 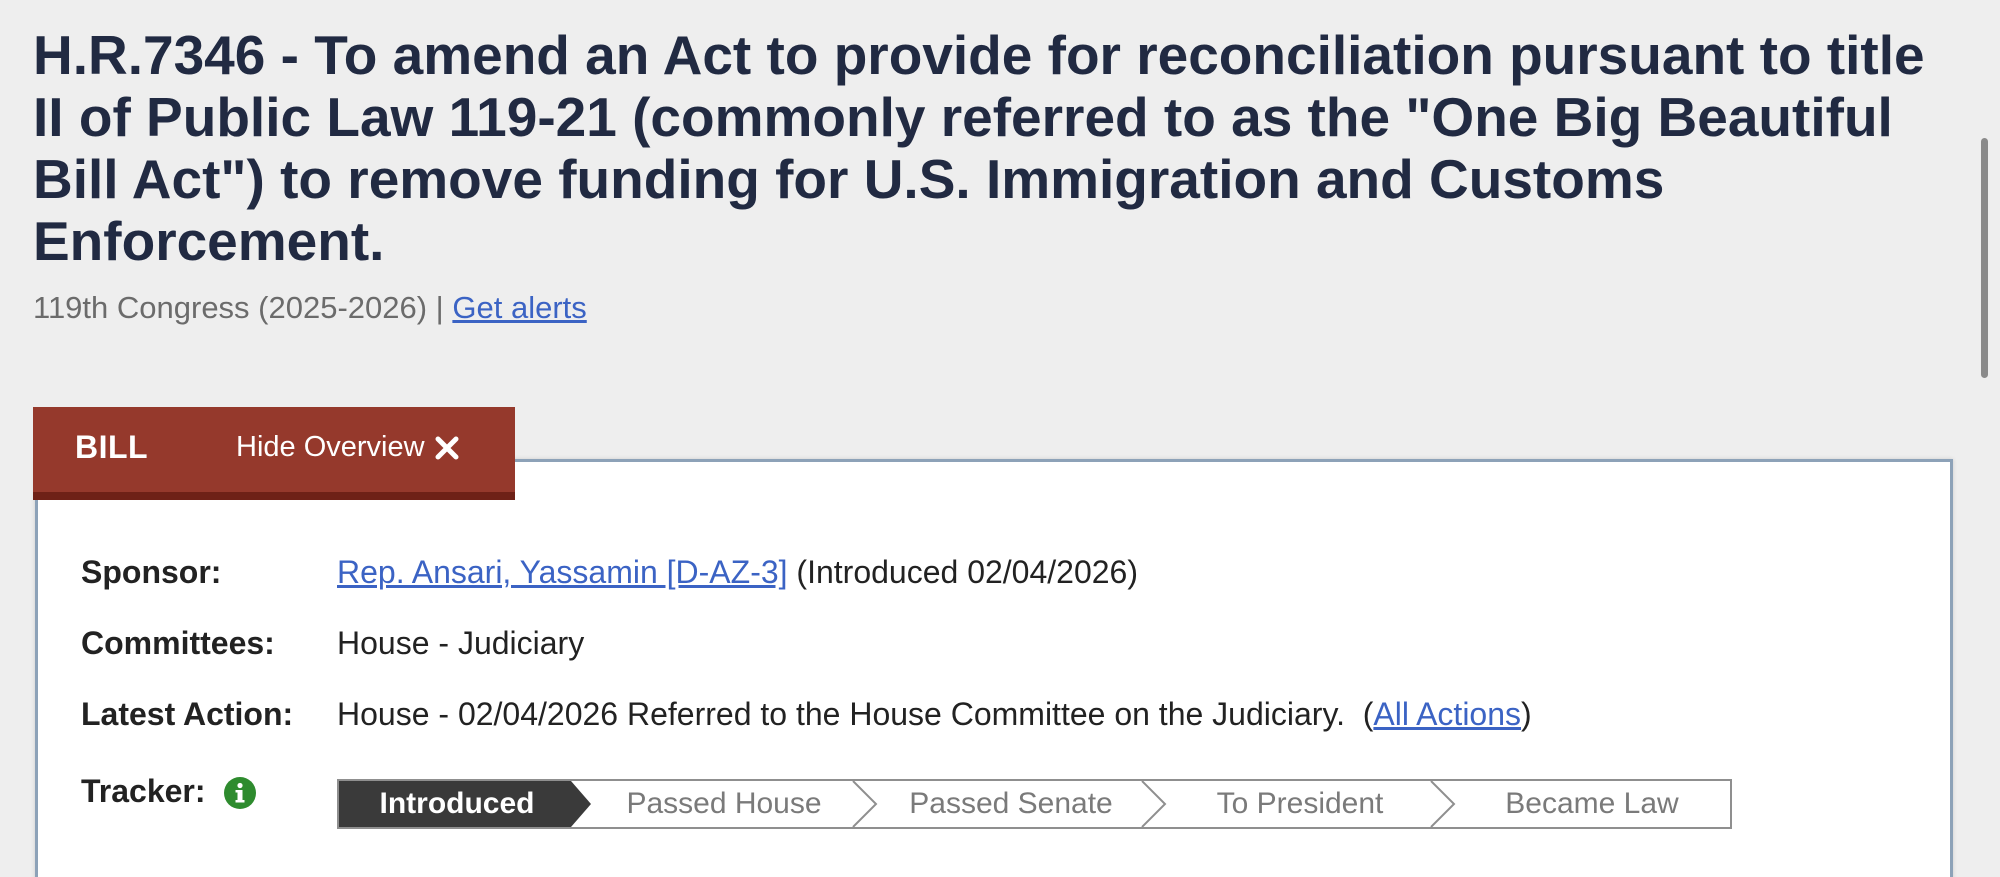 I want to click on scrollbar-thumb, so click(x=1984, y=258).